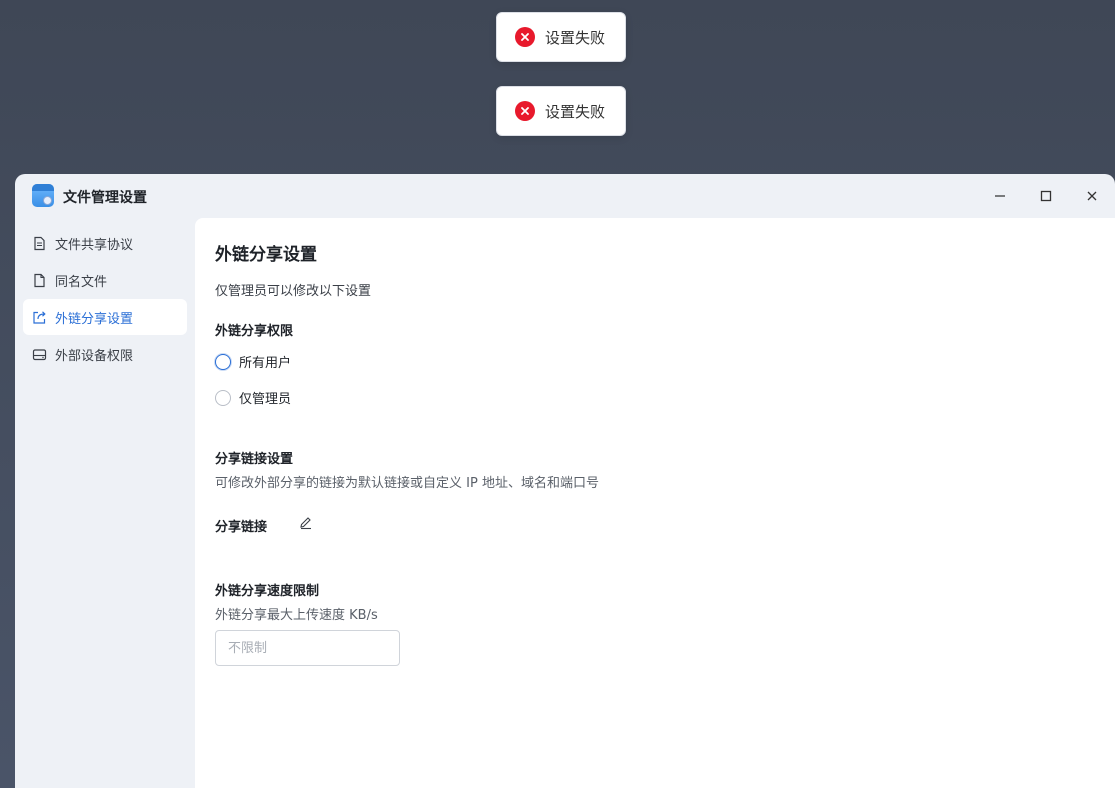 The image size is (1115, 788). Describe the element at coordinates (94, 245) in the screenshot. I see `sidebar-item-label: 文件共享协议` at that location.